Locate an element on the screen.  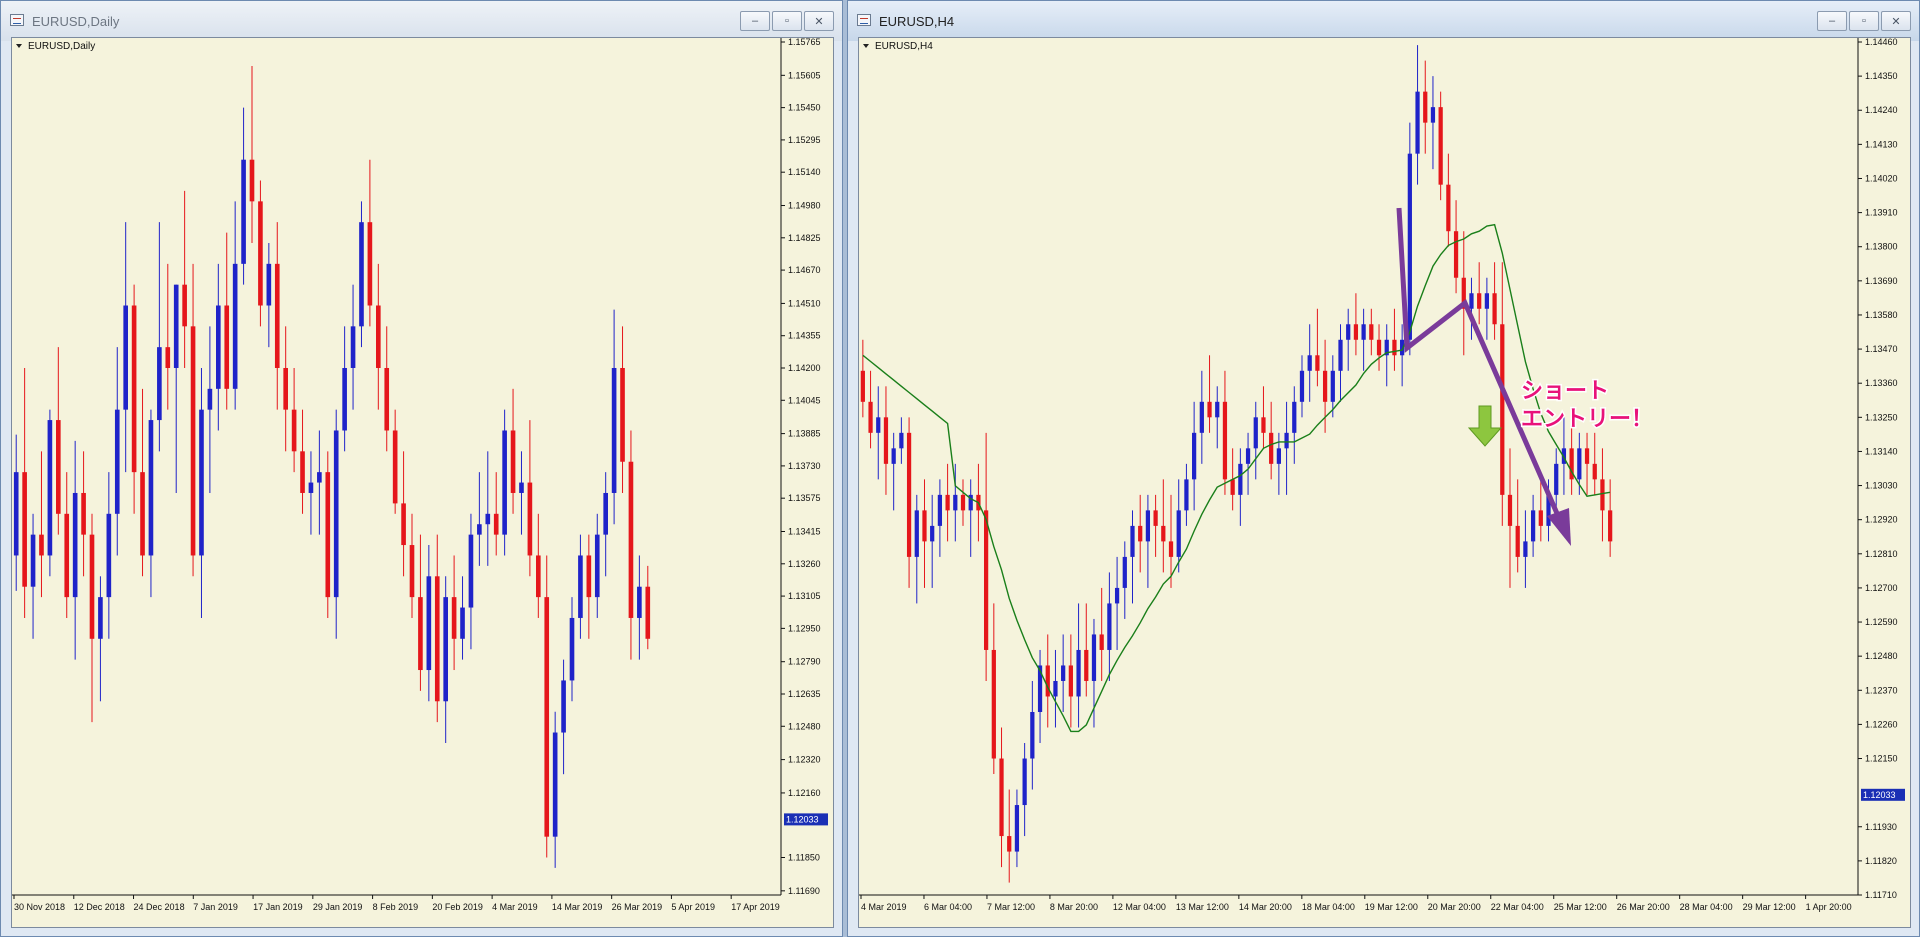
time-tick-label: 26 Mar 20:00 is located at coordinates (1643, 907).